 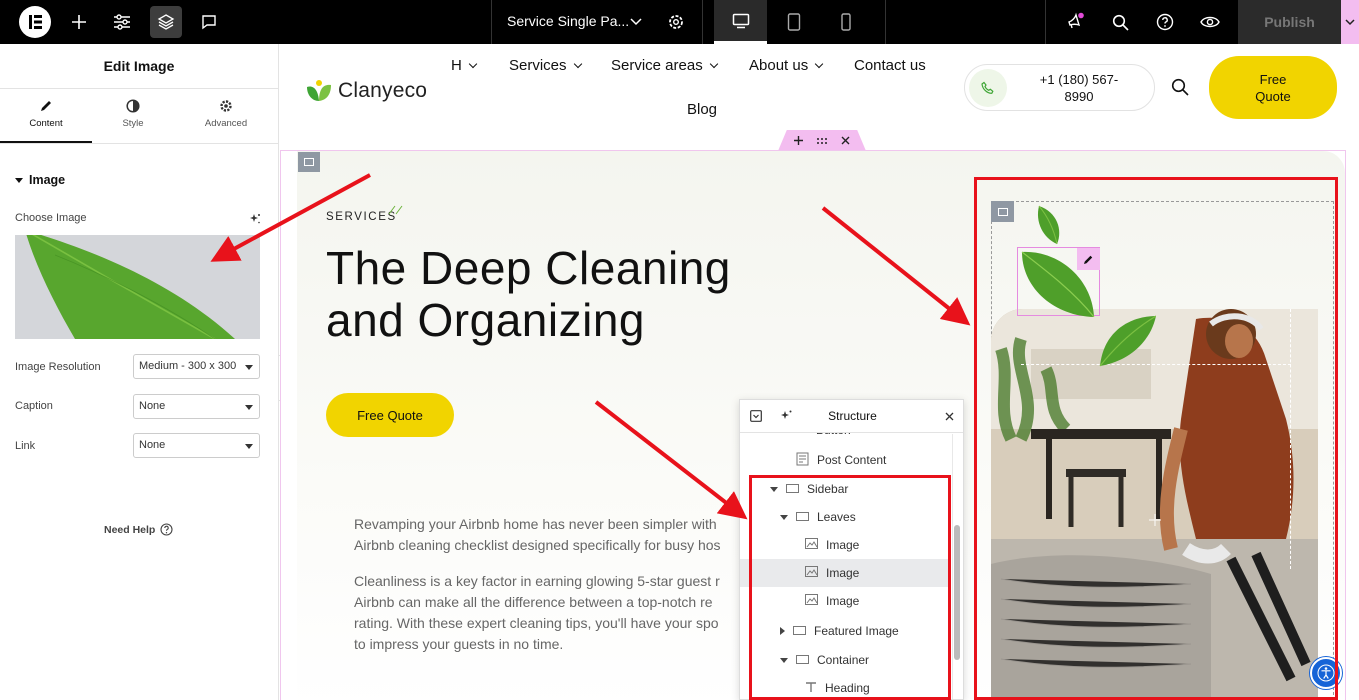 I want to click on nav-item-contact-us: Contact us, so click(x=890, y=65).